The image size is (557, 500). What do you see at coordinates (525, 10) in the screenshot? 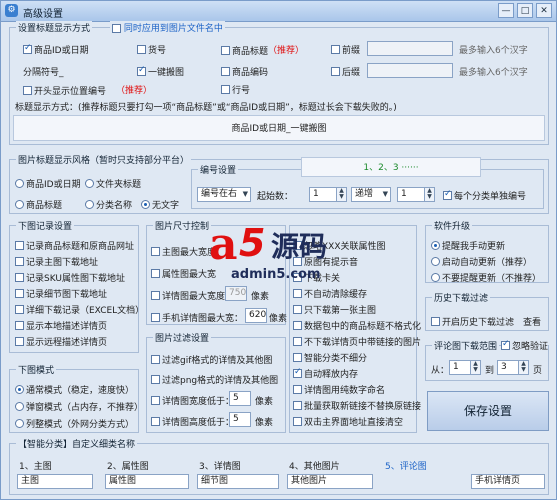
I see `maximize-icon: □` at bounding box center [525, 10].